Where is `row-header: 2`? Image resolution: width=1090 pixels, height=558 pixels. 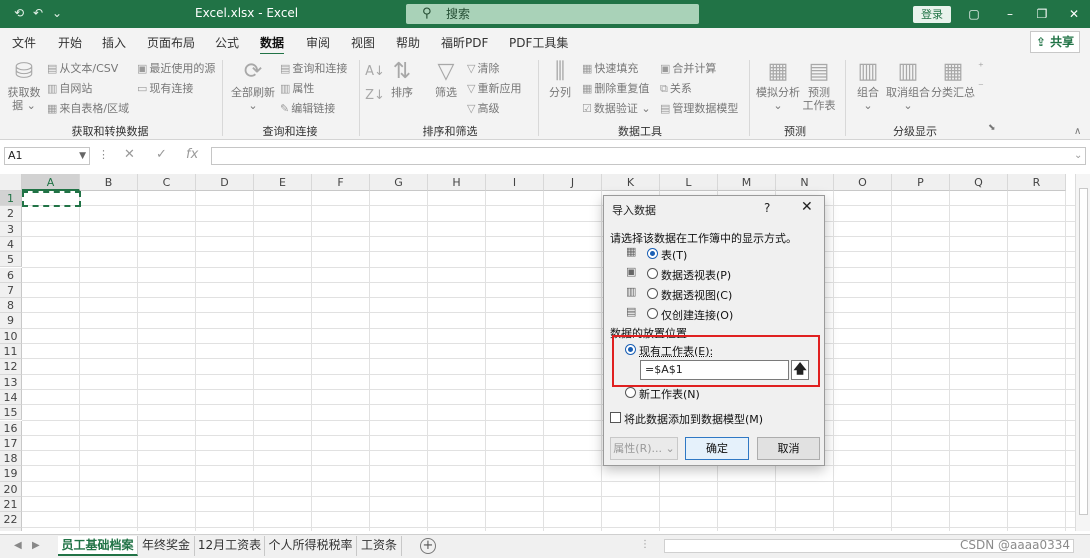
row-header: 2 is located at coordinates (11, 214).